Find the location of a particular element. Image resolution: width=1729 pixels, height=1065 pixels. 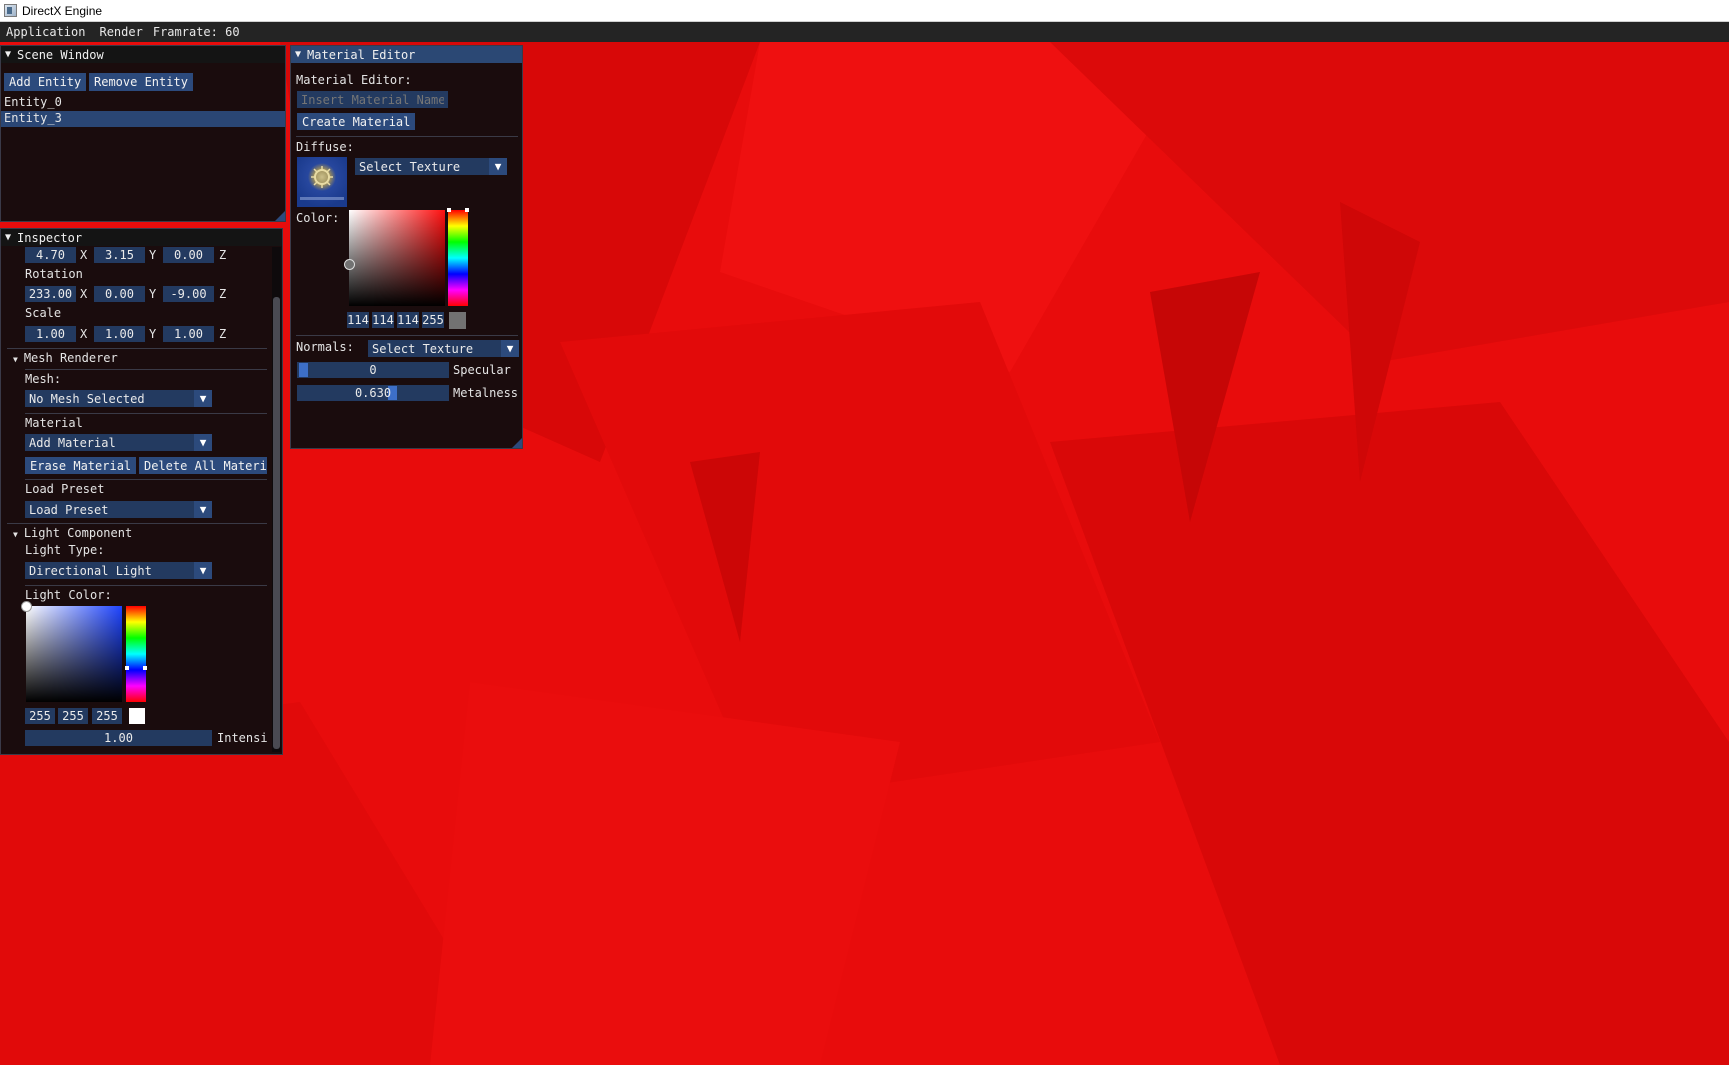

load-preset-label: Load Preset is located at coordinates (65, 489).